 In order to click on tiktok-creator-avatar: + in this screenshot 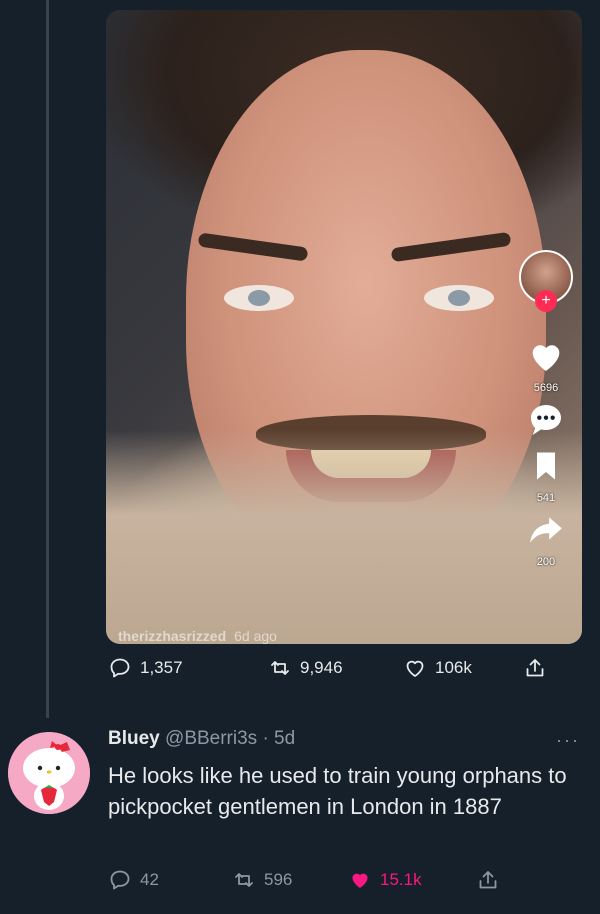, I will do `click(546, 281)`.